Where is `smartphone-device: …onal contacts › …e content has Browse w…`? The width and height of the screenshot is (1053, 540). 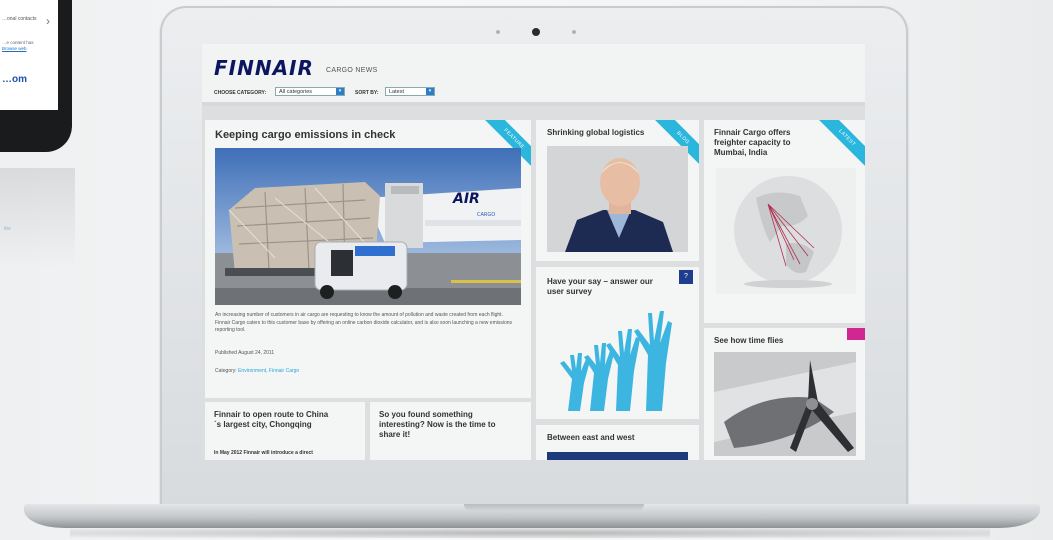
smartphone-device: …onal contacts › …e content has Browse w… is located at coordinates (36, 76).